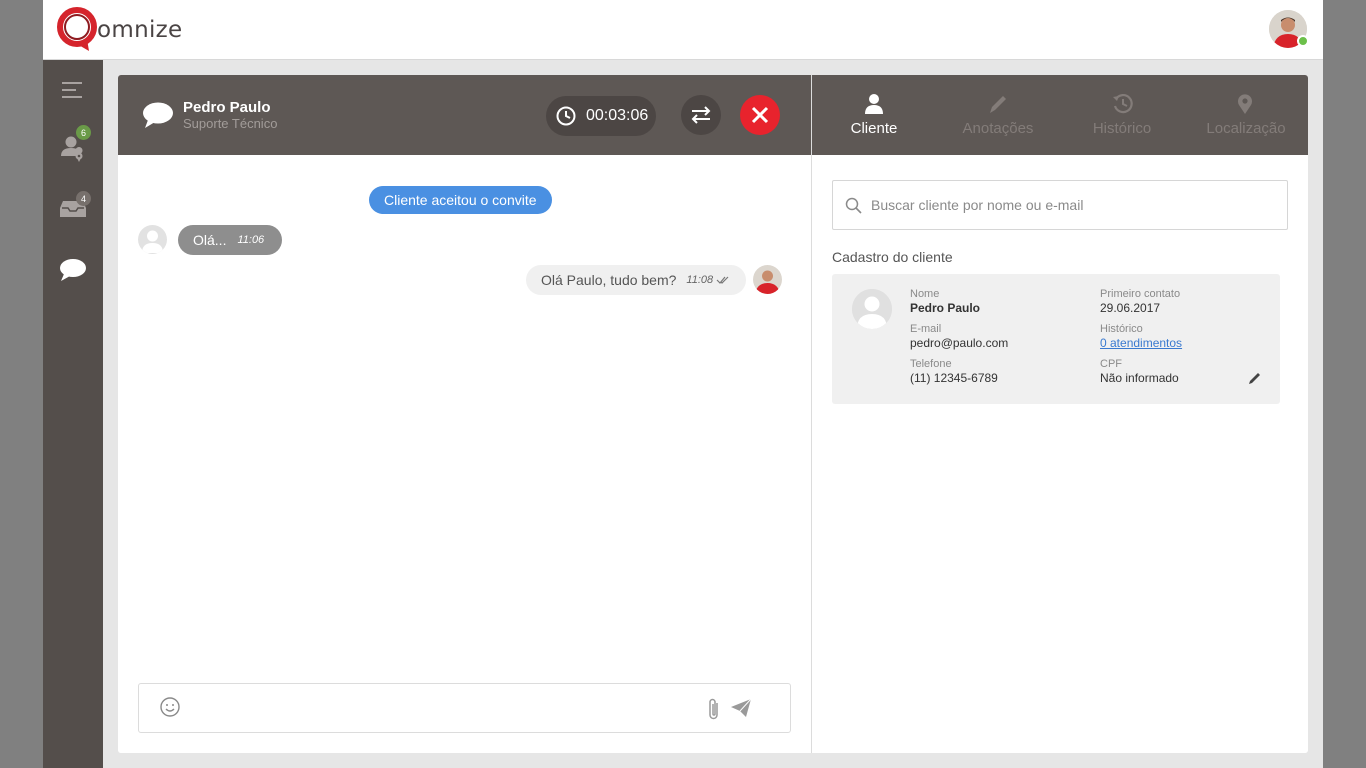 This screenshot has height=768, width=1366. Describe the element at coordinates (1111, 364) in the screenshot. I see `cpf-label: CPF` at that location.